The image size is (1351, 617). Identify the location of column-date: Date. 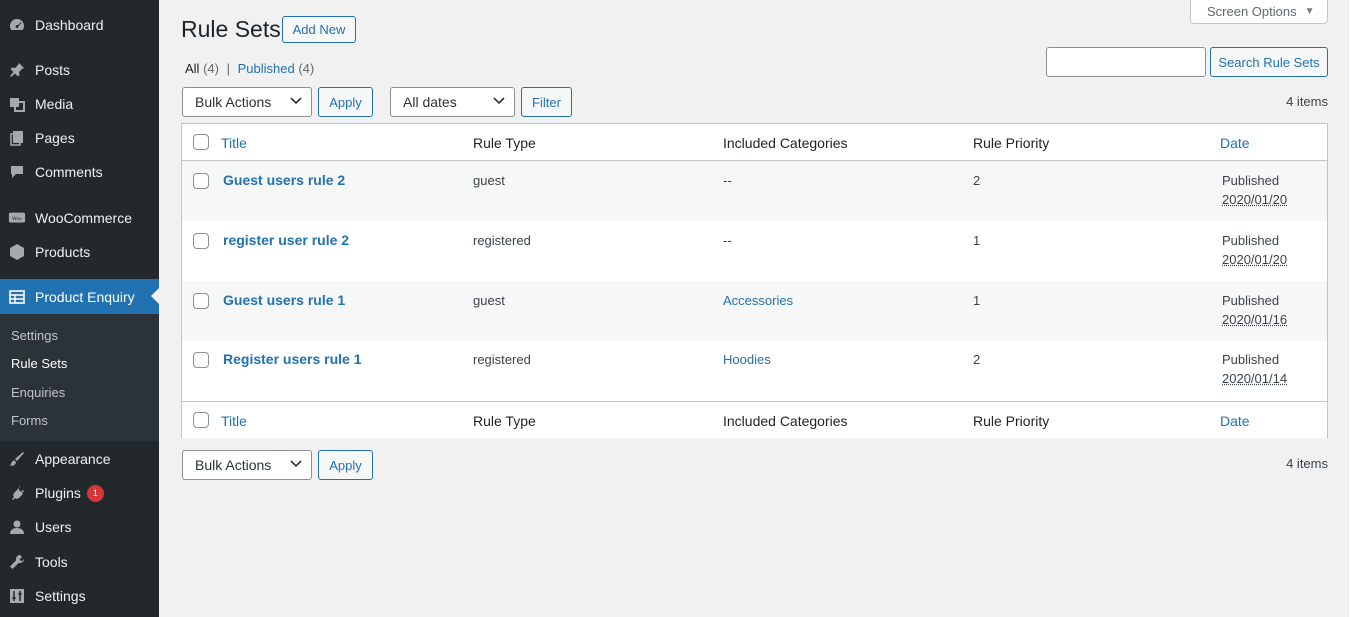
(1235, 143).